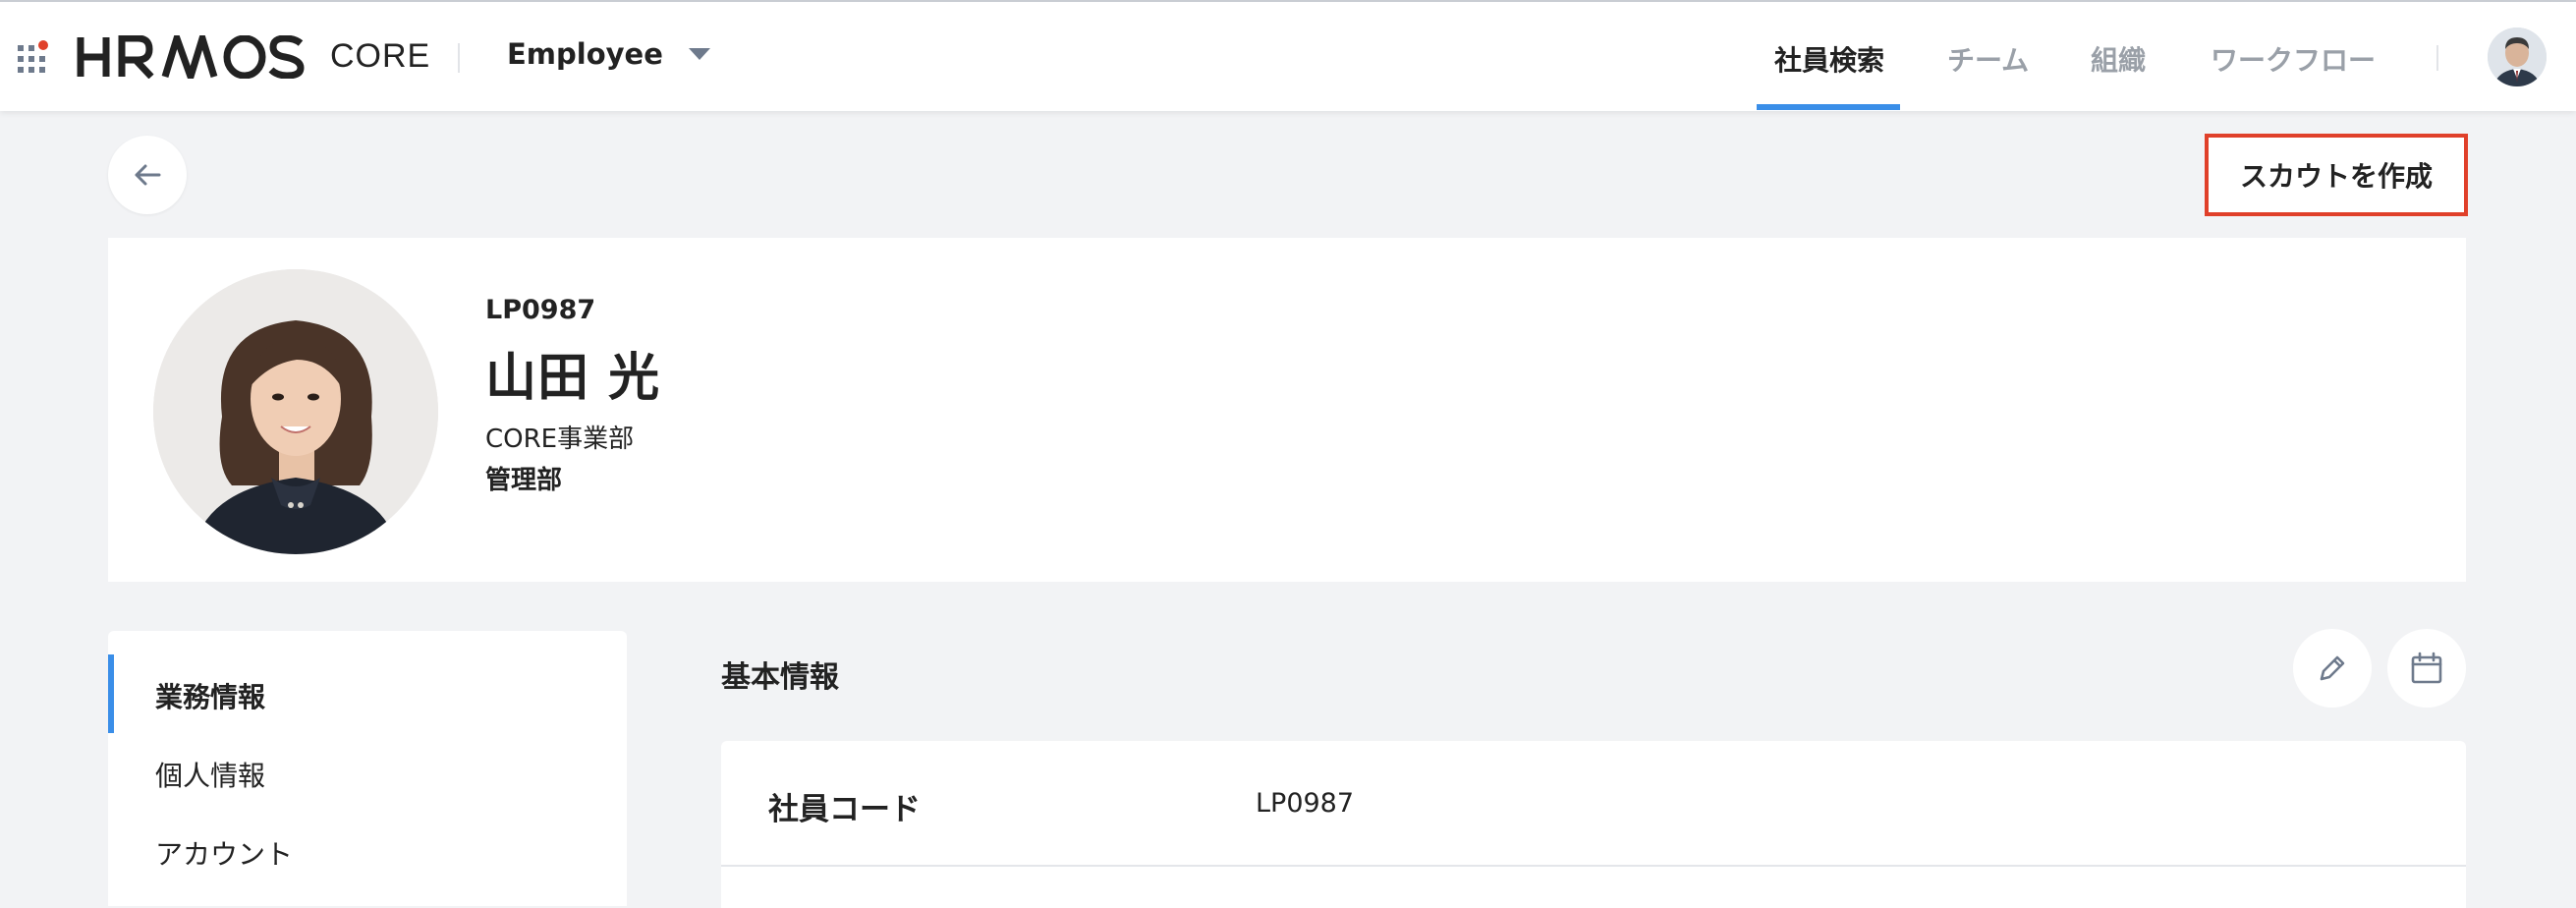  Describe the element at coordinates (780, 677) in the screenshot. I see `section-title: 基本情報` at that location.